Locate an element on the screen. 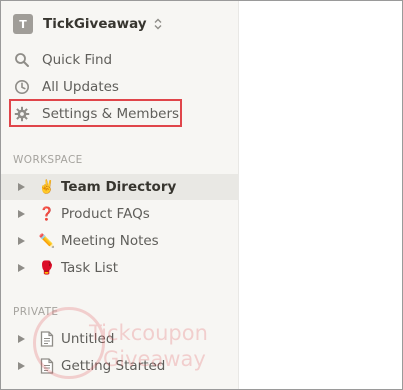 The width and height of the screenshot is (403, 390). page-item-product-faqs: ❓ Product FAQs is located at coordinates (119, 214).